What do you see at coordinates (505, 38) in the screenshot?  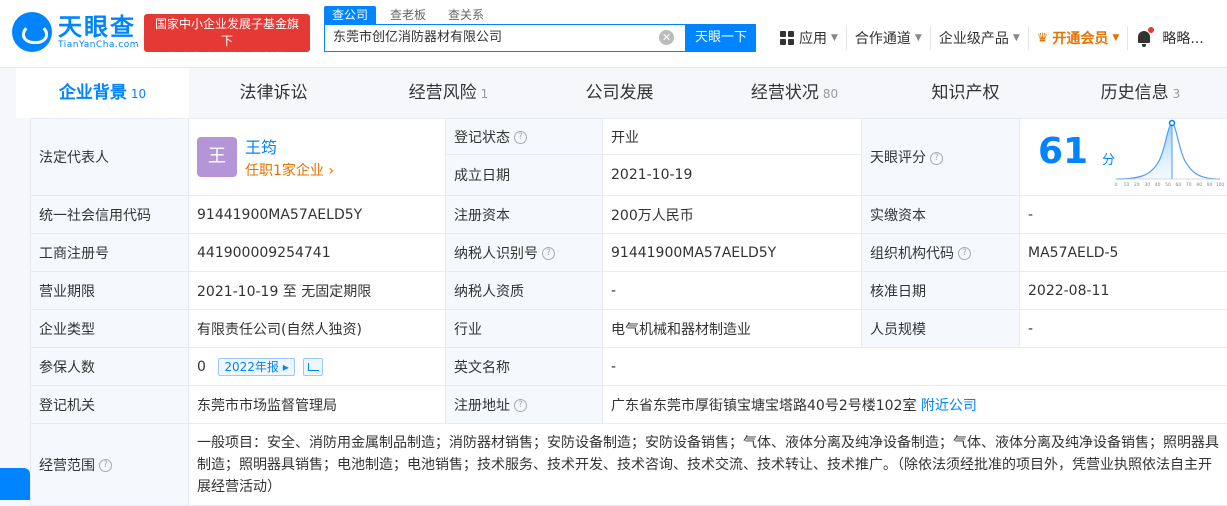 I see `search-input: 东莞市创亿消防器材有限公司` at bounding box center [505, 38].